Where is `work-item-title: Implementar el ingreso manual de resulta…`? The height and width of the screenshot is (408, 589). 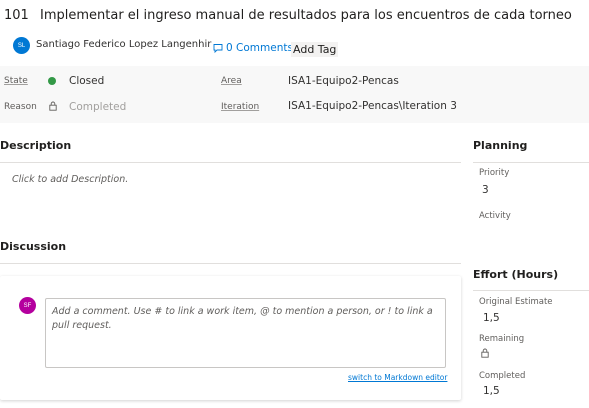
work-item-title: Implementar el ingreso manual de resulta… is located at coordinates (306, 15).